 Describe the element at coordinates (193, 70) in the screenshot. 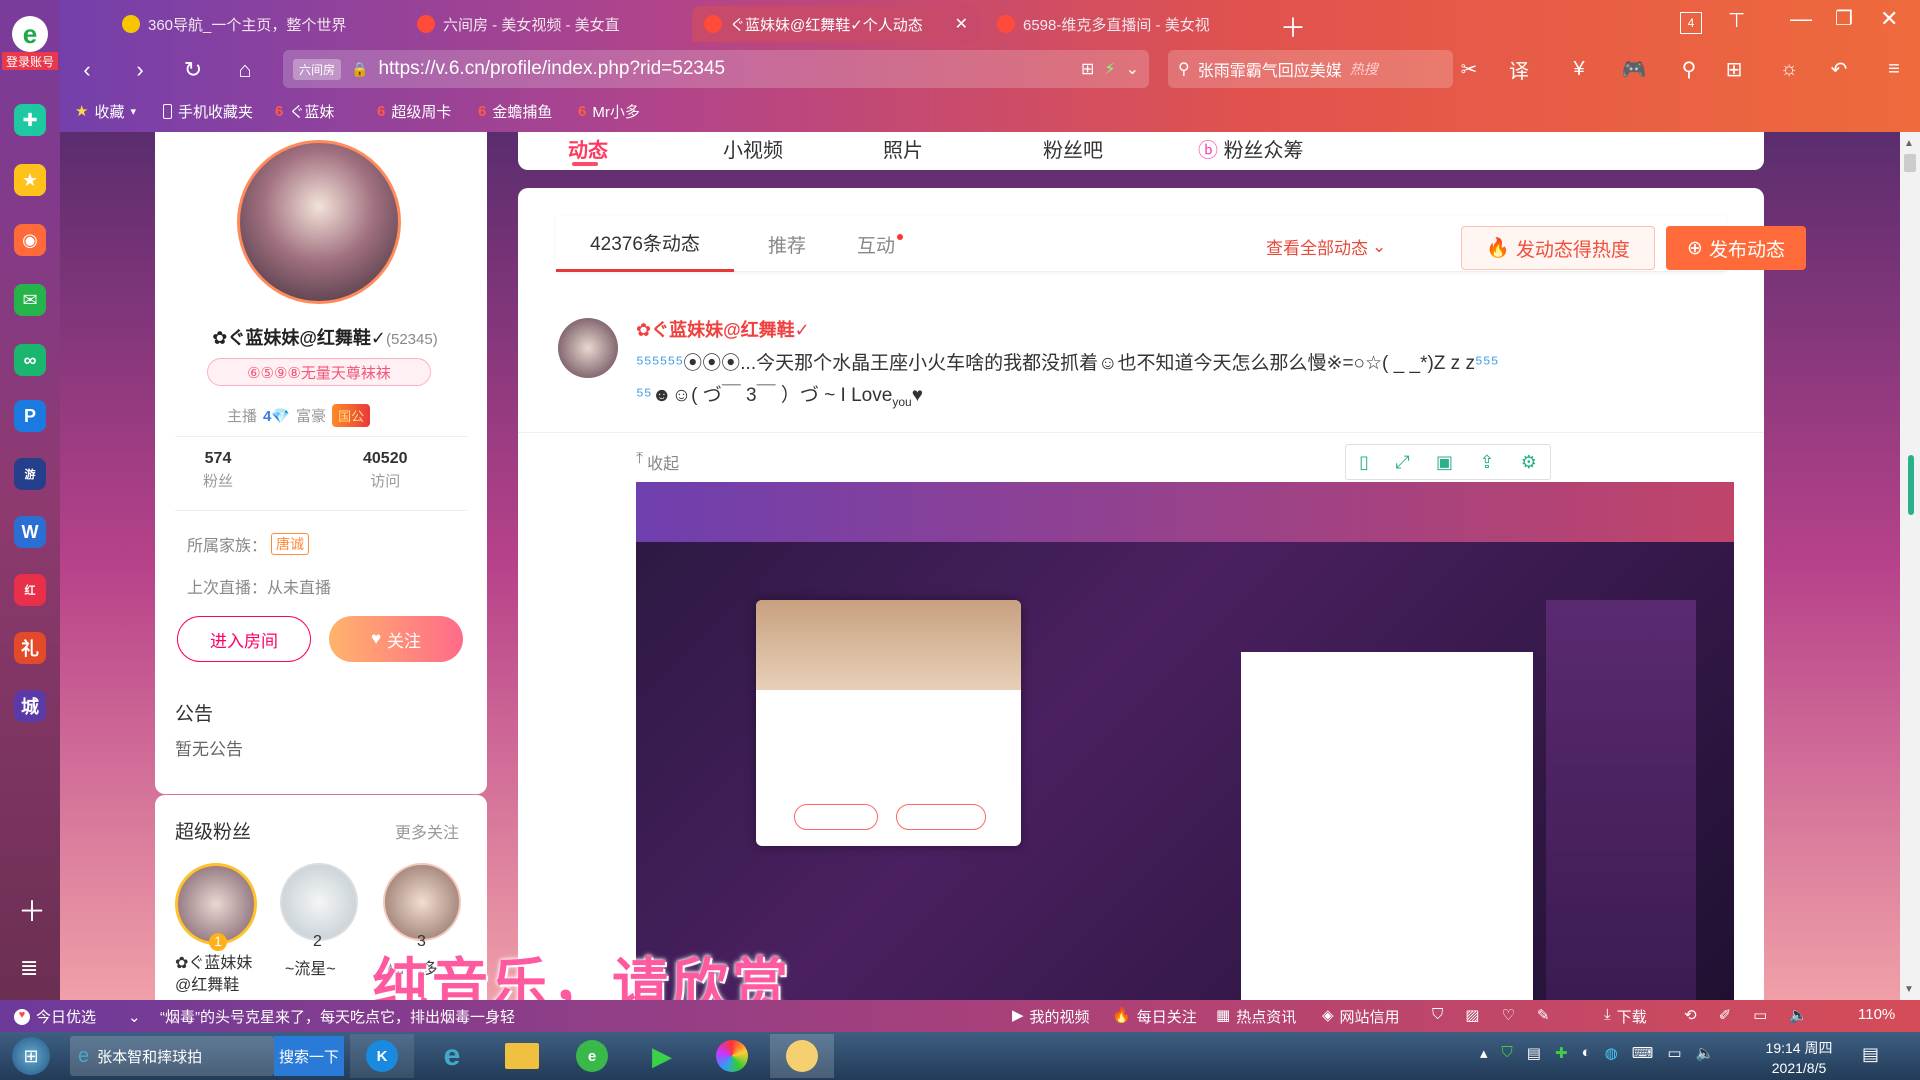

I see `reload-button: ↻` at that location.